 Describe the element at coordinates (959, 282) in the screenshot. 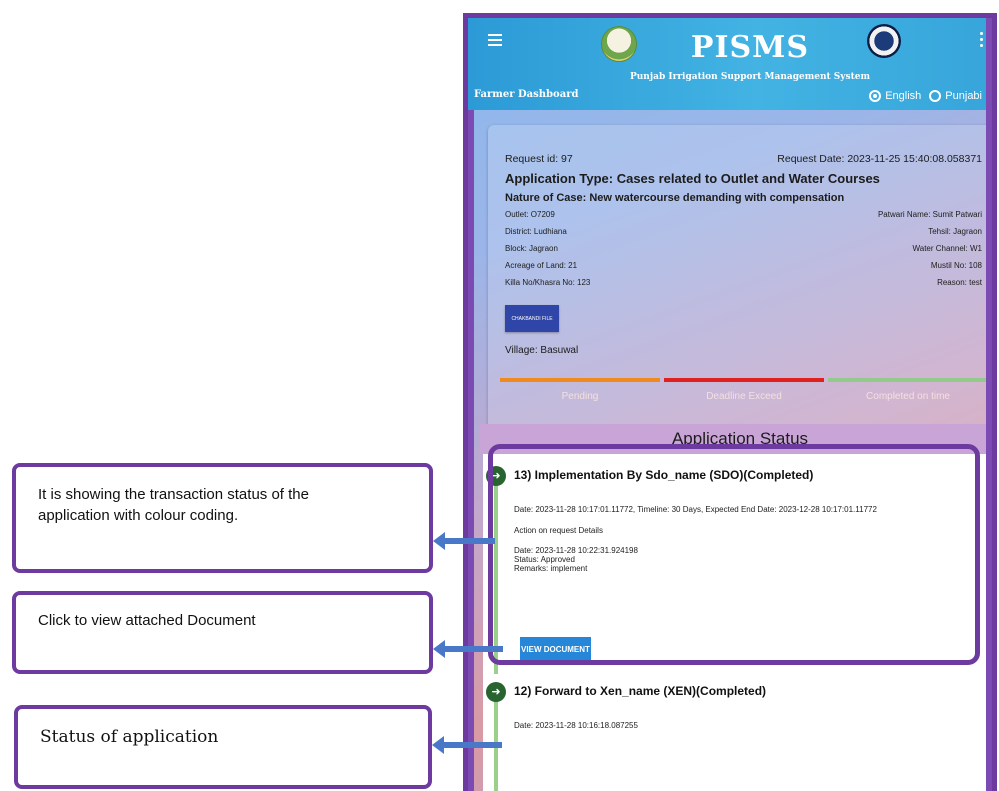

I see `reason-field: Reason: test` at that location.